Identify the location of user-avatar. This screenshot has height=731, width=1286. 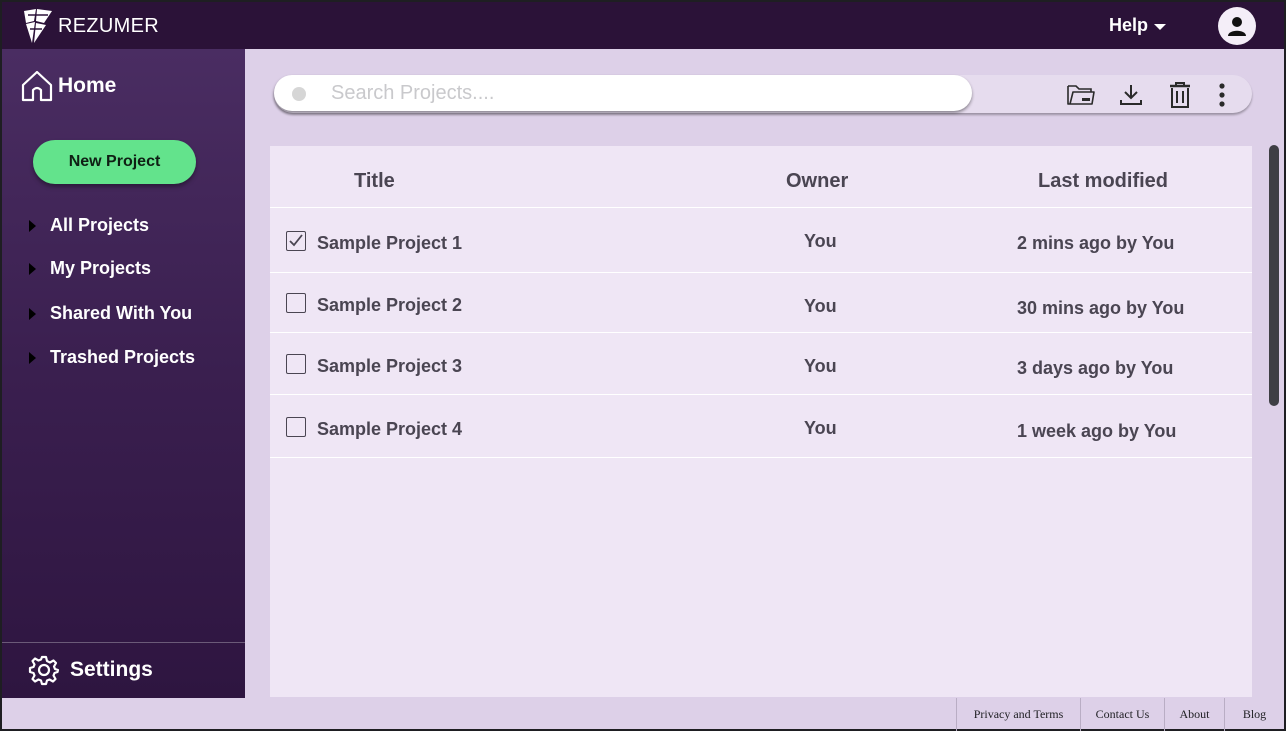
(1237, 26).